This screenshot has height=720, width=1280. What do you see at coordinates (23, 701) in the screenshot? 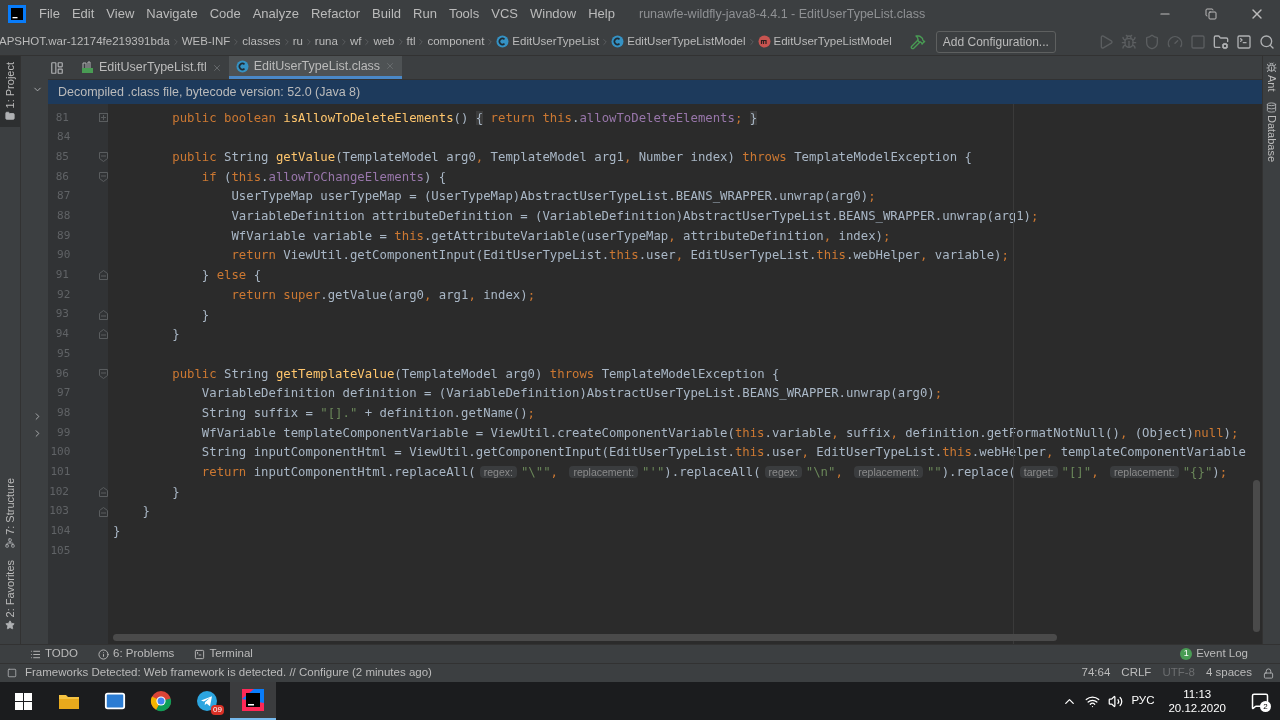
I see `windows-logo-icon` at bounding box center [23, 701].